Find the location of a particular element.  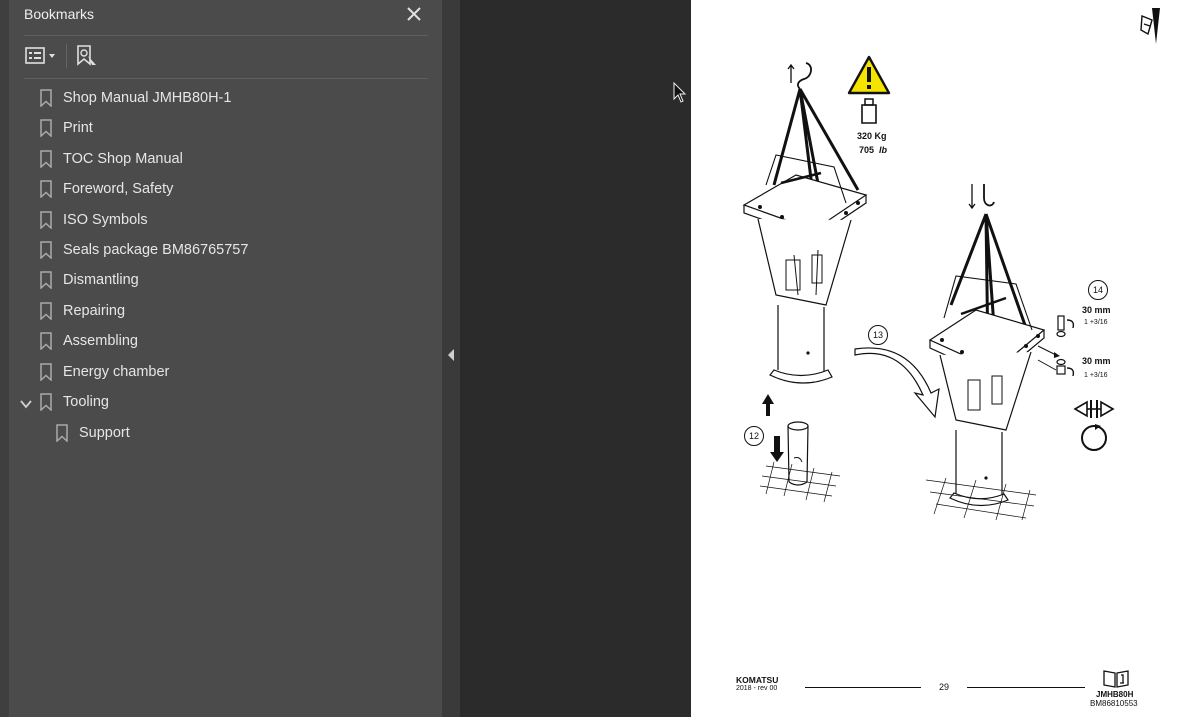

footer-brand: KOMATSU is located at coordinates (757, 680).